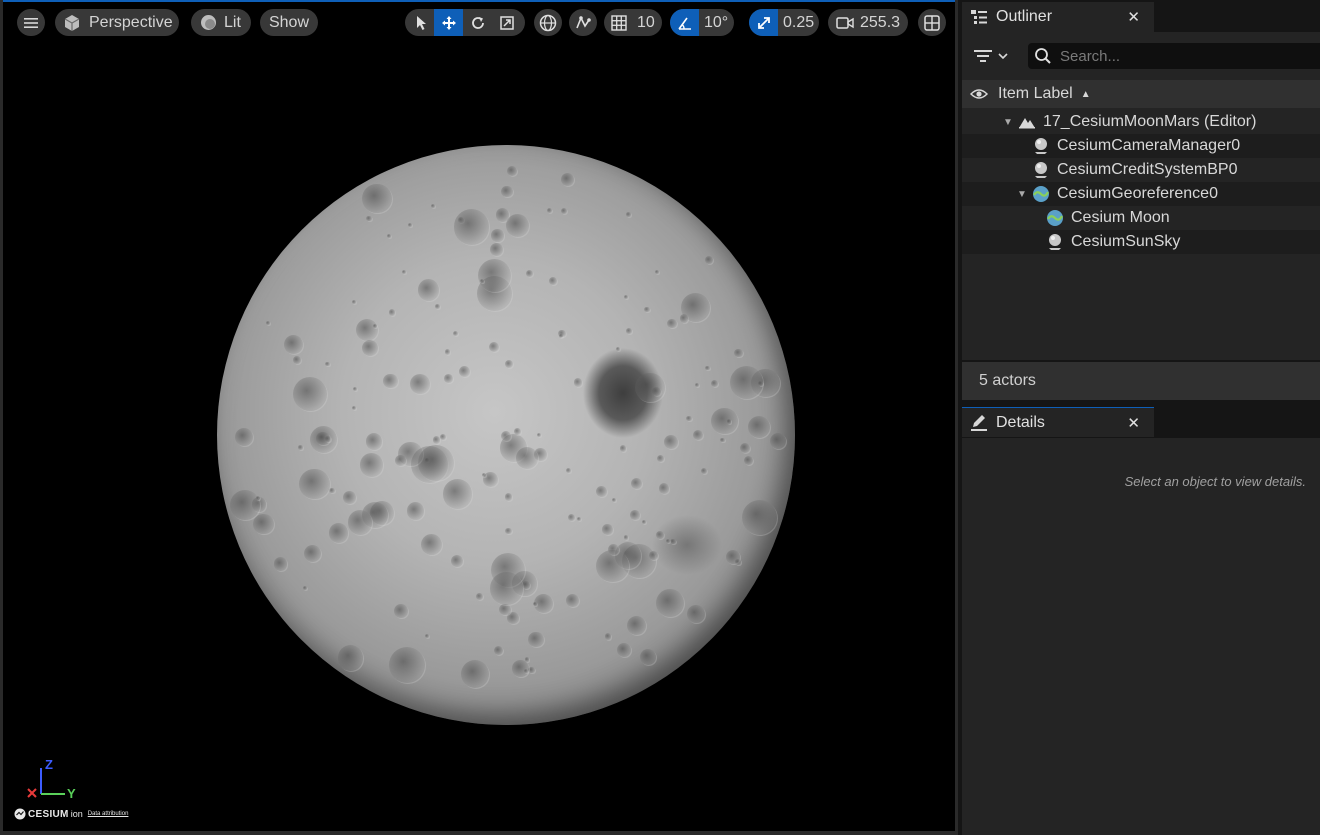 The width and height of the screenshot is (1320, 835). What do you see at coordinates (72, 22) in the screenshot?
I see `cube-icon` at bounding box center [72, 22].